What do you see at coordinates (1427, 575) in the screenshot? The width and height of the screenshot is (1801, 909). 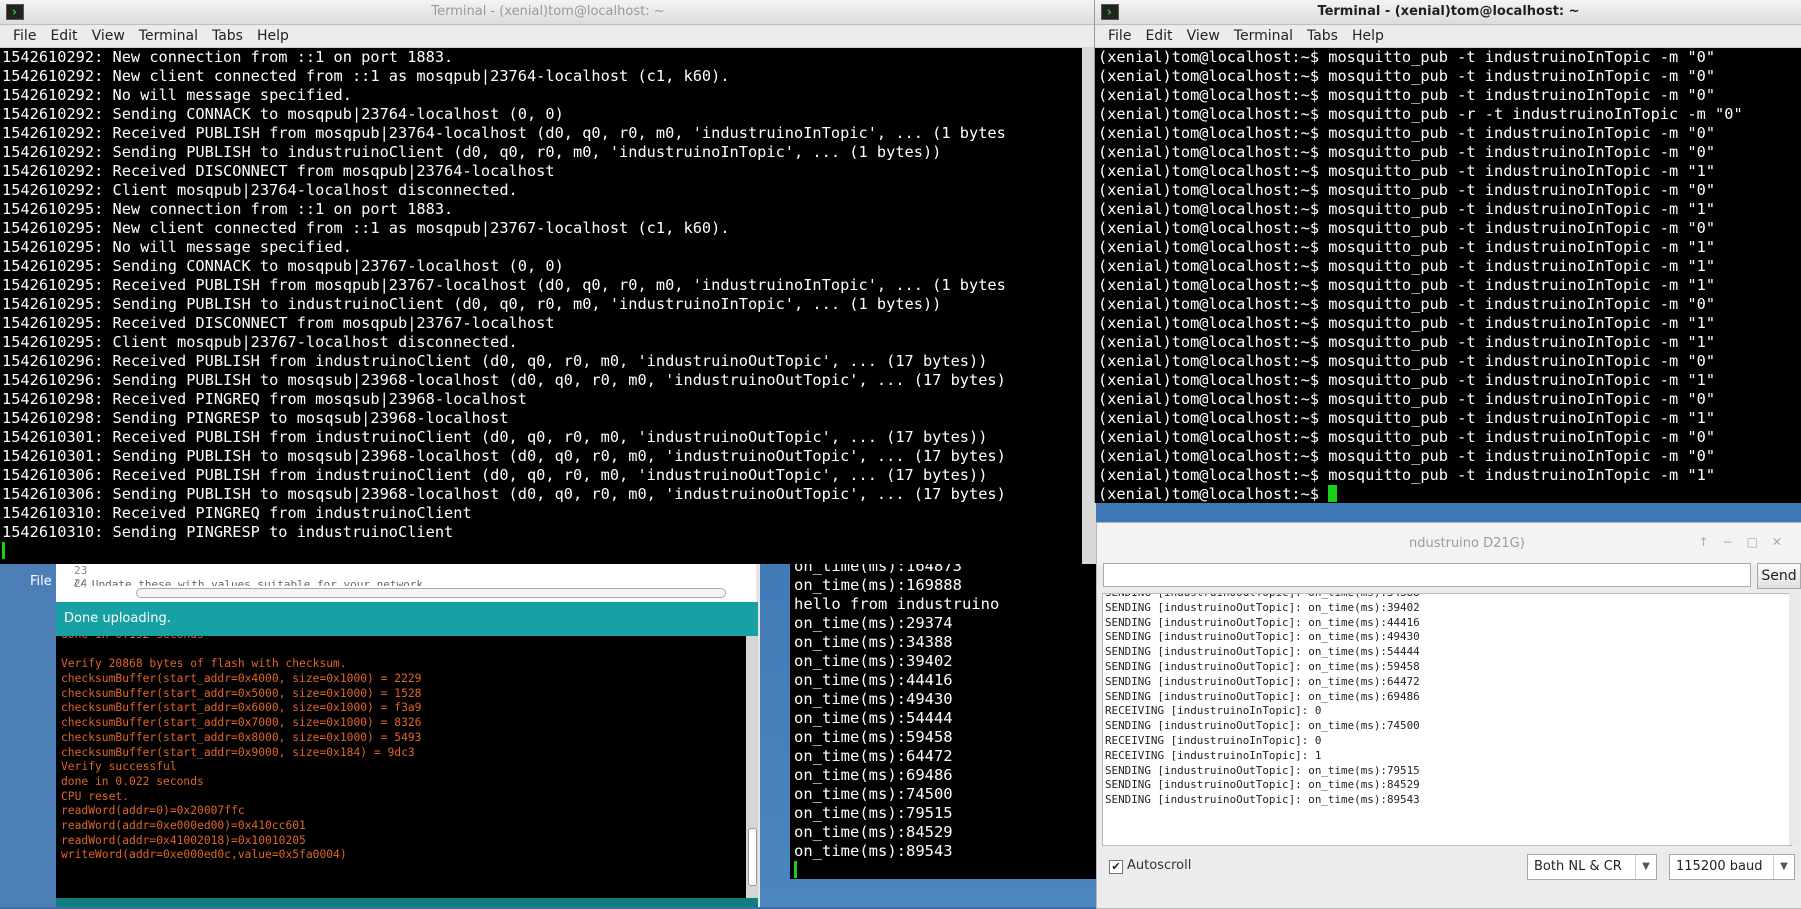 I see `serial-input-field` at bounding box center [1427, 575].